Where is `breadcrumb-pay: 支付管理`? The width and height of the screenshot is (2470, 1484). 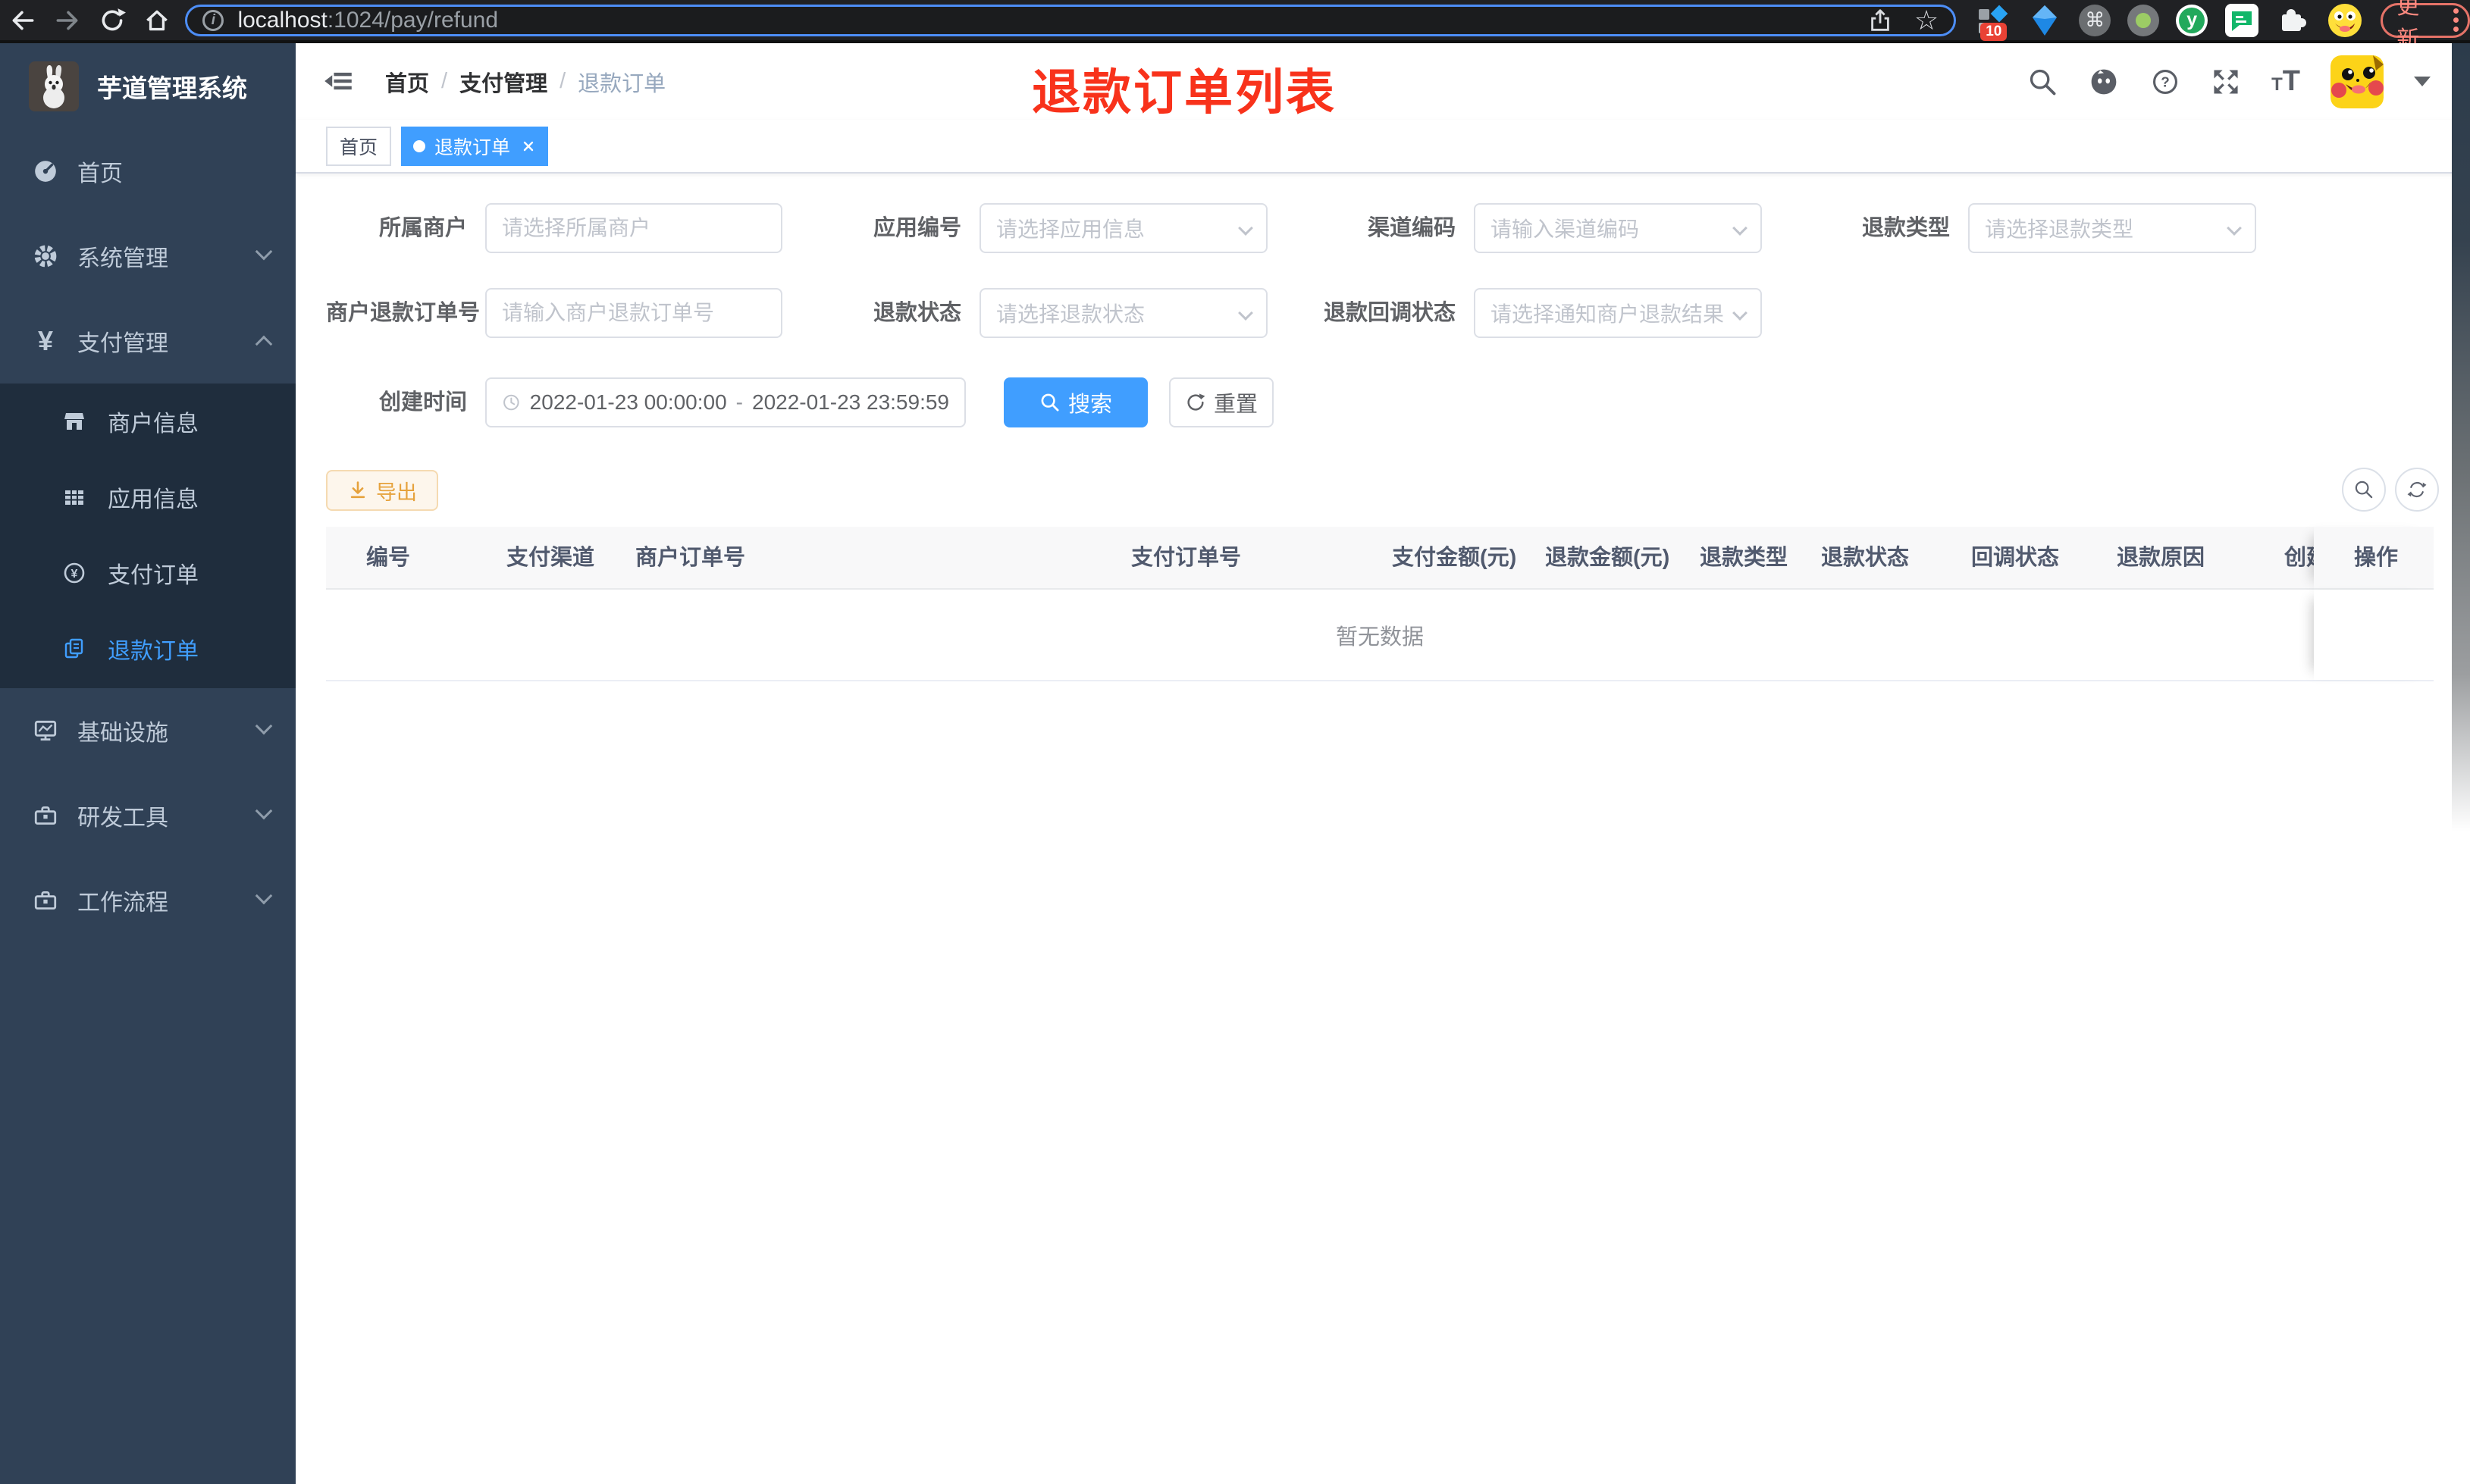
breadcrumb-pay: 支付管理 is located at coordinates (503, 82).